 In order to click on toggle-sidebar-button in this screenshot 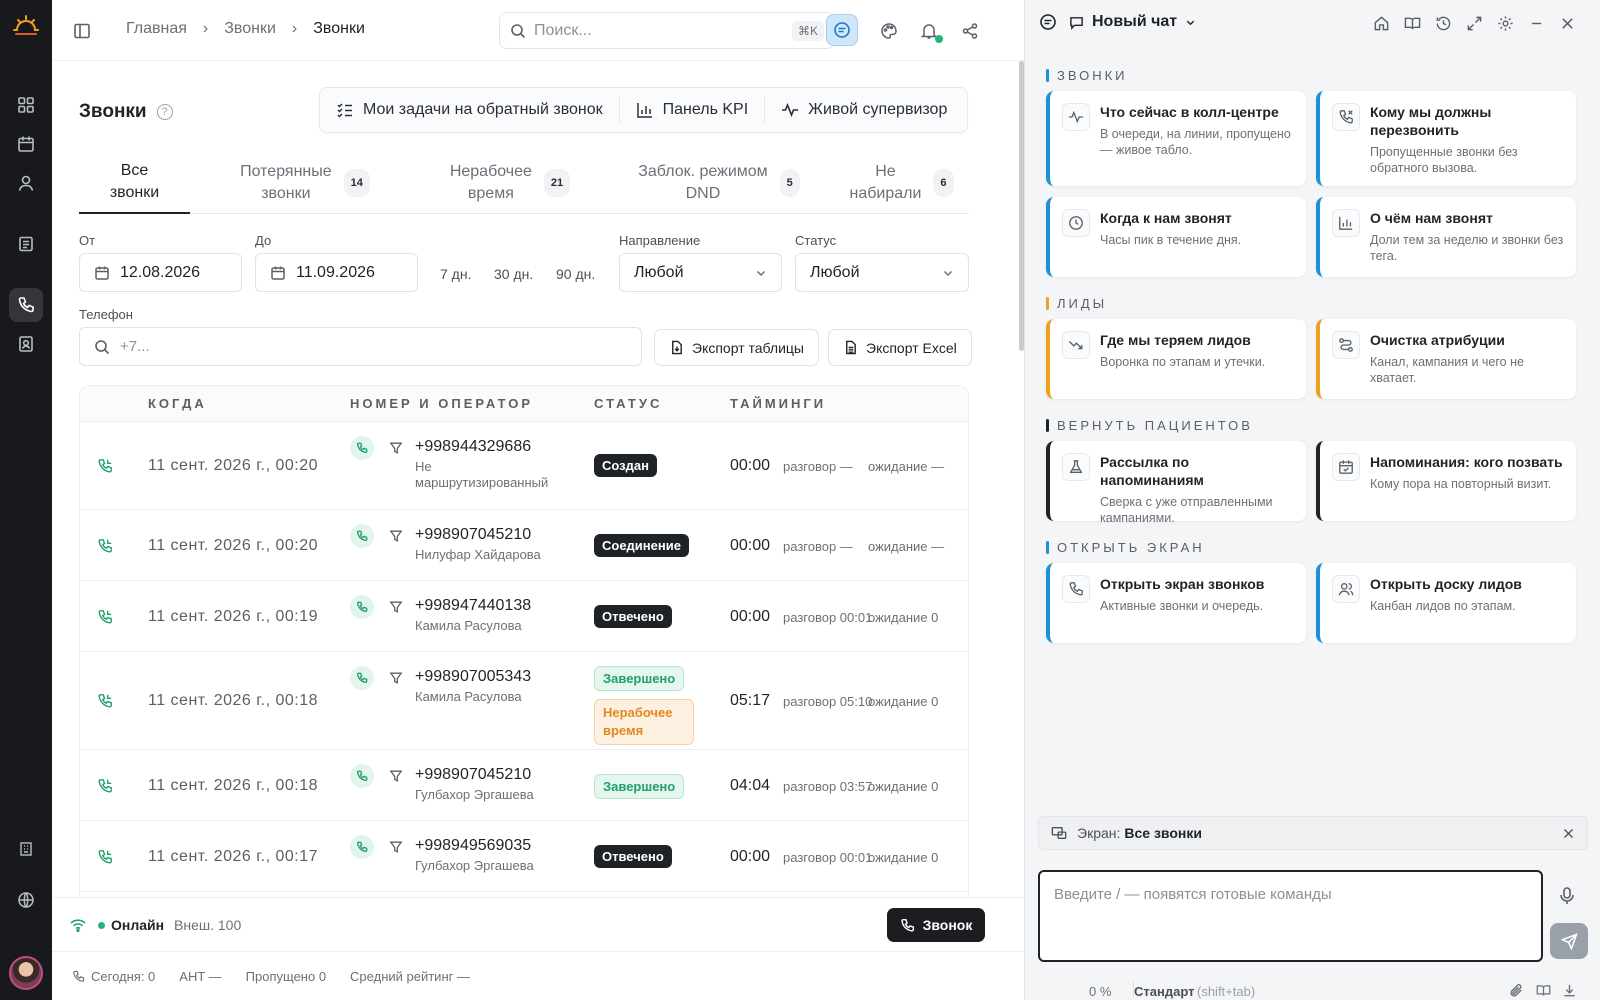, I will do `click(82, 31)`.